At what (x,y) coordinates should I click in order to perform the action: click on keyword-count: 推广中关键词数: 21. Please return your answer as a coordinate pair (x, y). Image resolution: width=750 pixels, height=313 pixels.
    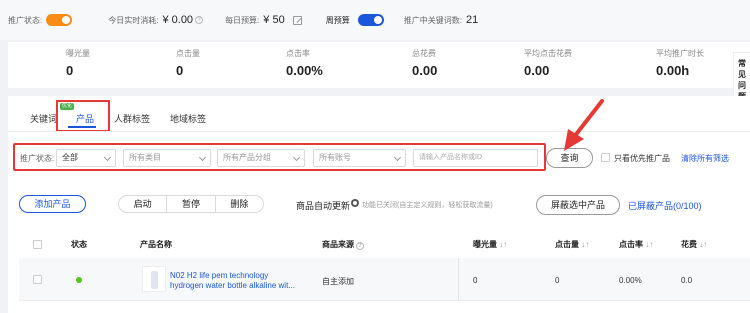
    Looking at the image, I should click on (441, 20).